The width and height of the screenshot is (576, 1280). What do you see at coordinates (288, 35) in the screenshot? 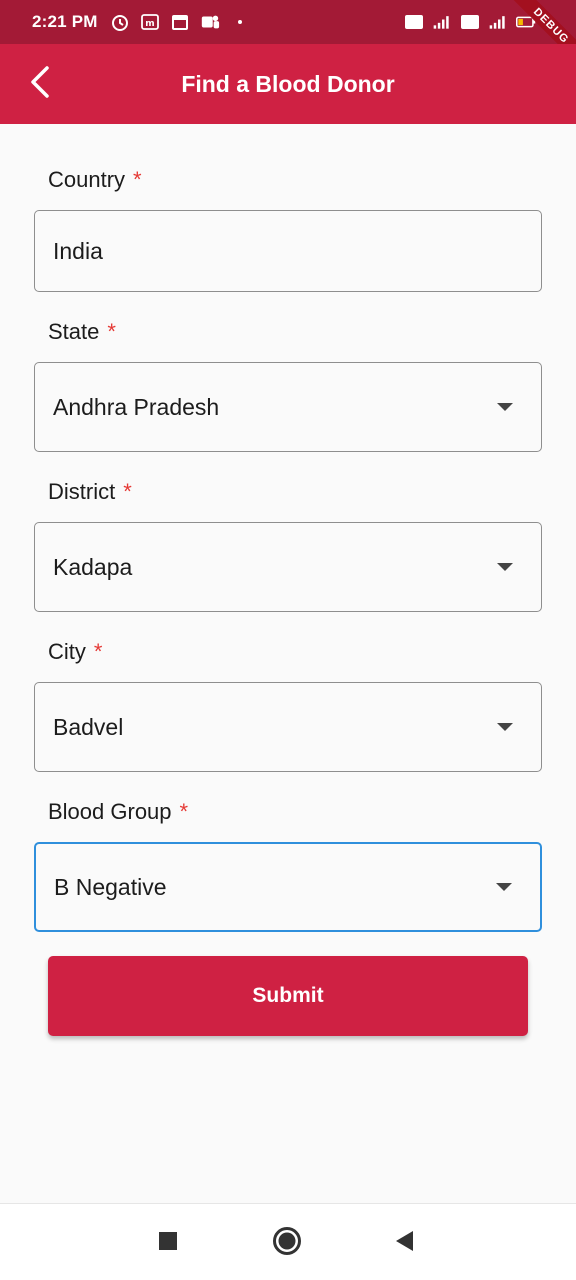
I see `status-bar: 2:21 PM m DEBUG` at bounding box center [288, 35].